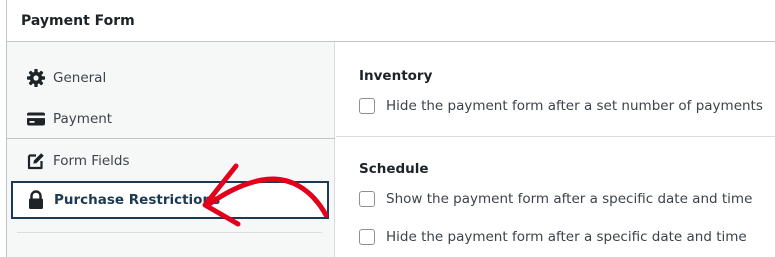 The height and width of the screenshot is (257, 775). I want to click on sidebar-item-payment: Payment, so click(171, 119).